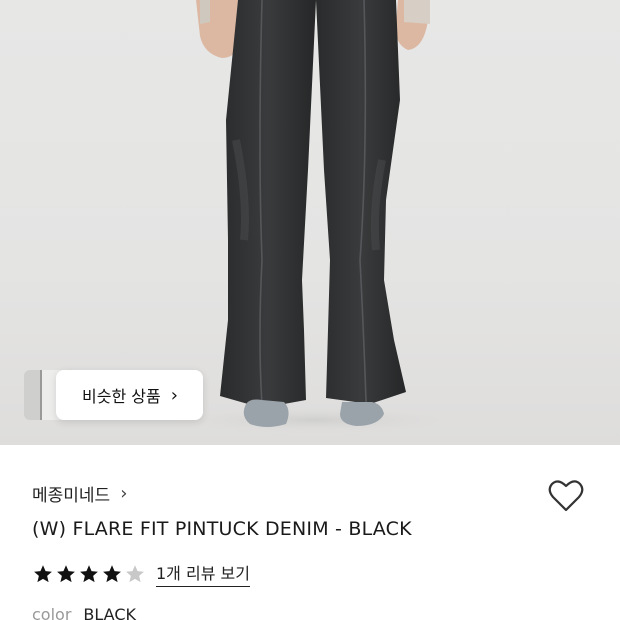 The image size is (620, 620). Describe the element at coordinates (203, 573) in the screenshot. I see `review-link: 1개 리뷰 보기` at that location.